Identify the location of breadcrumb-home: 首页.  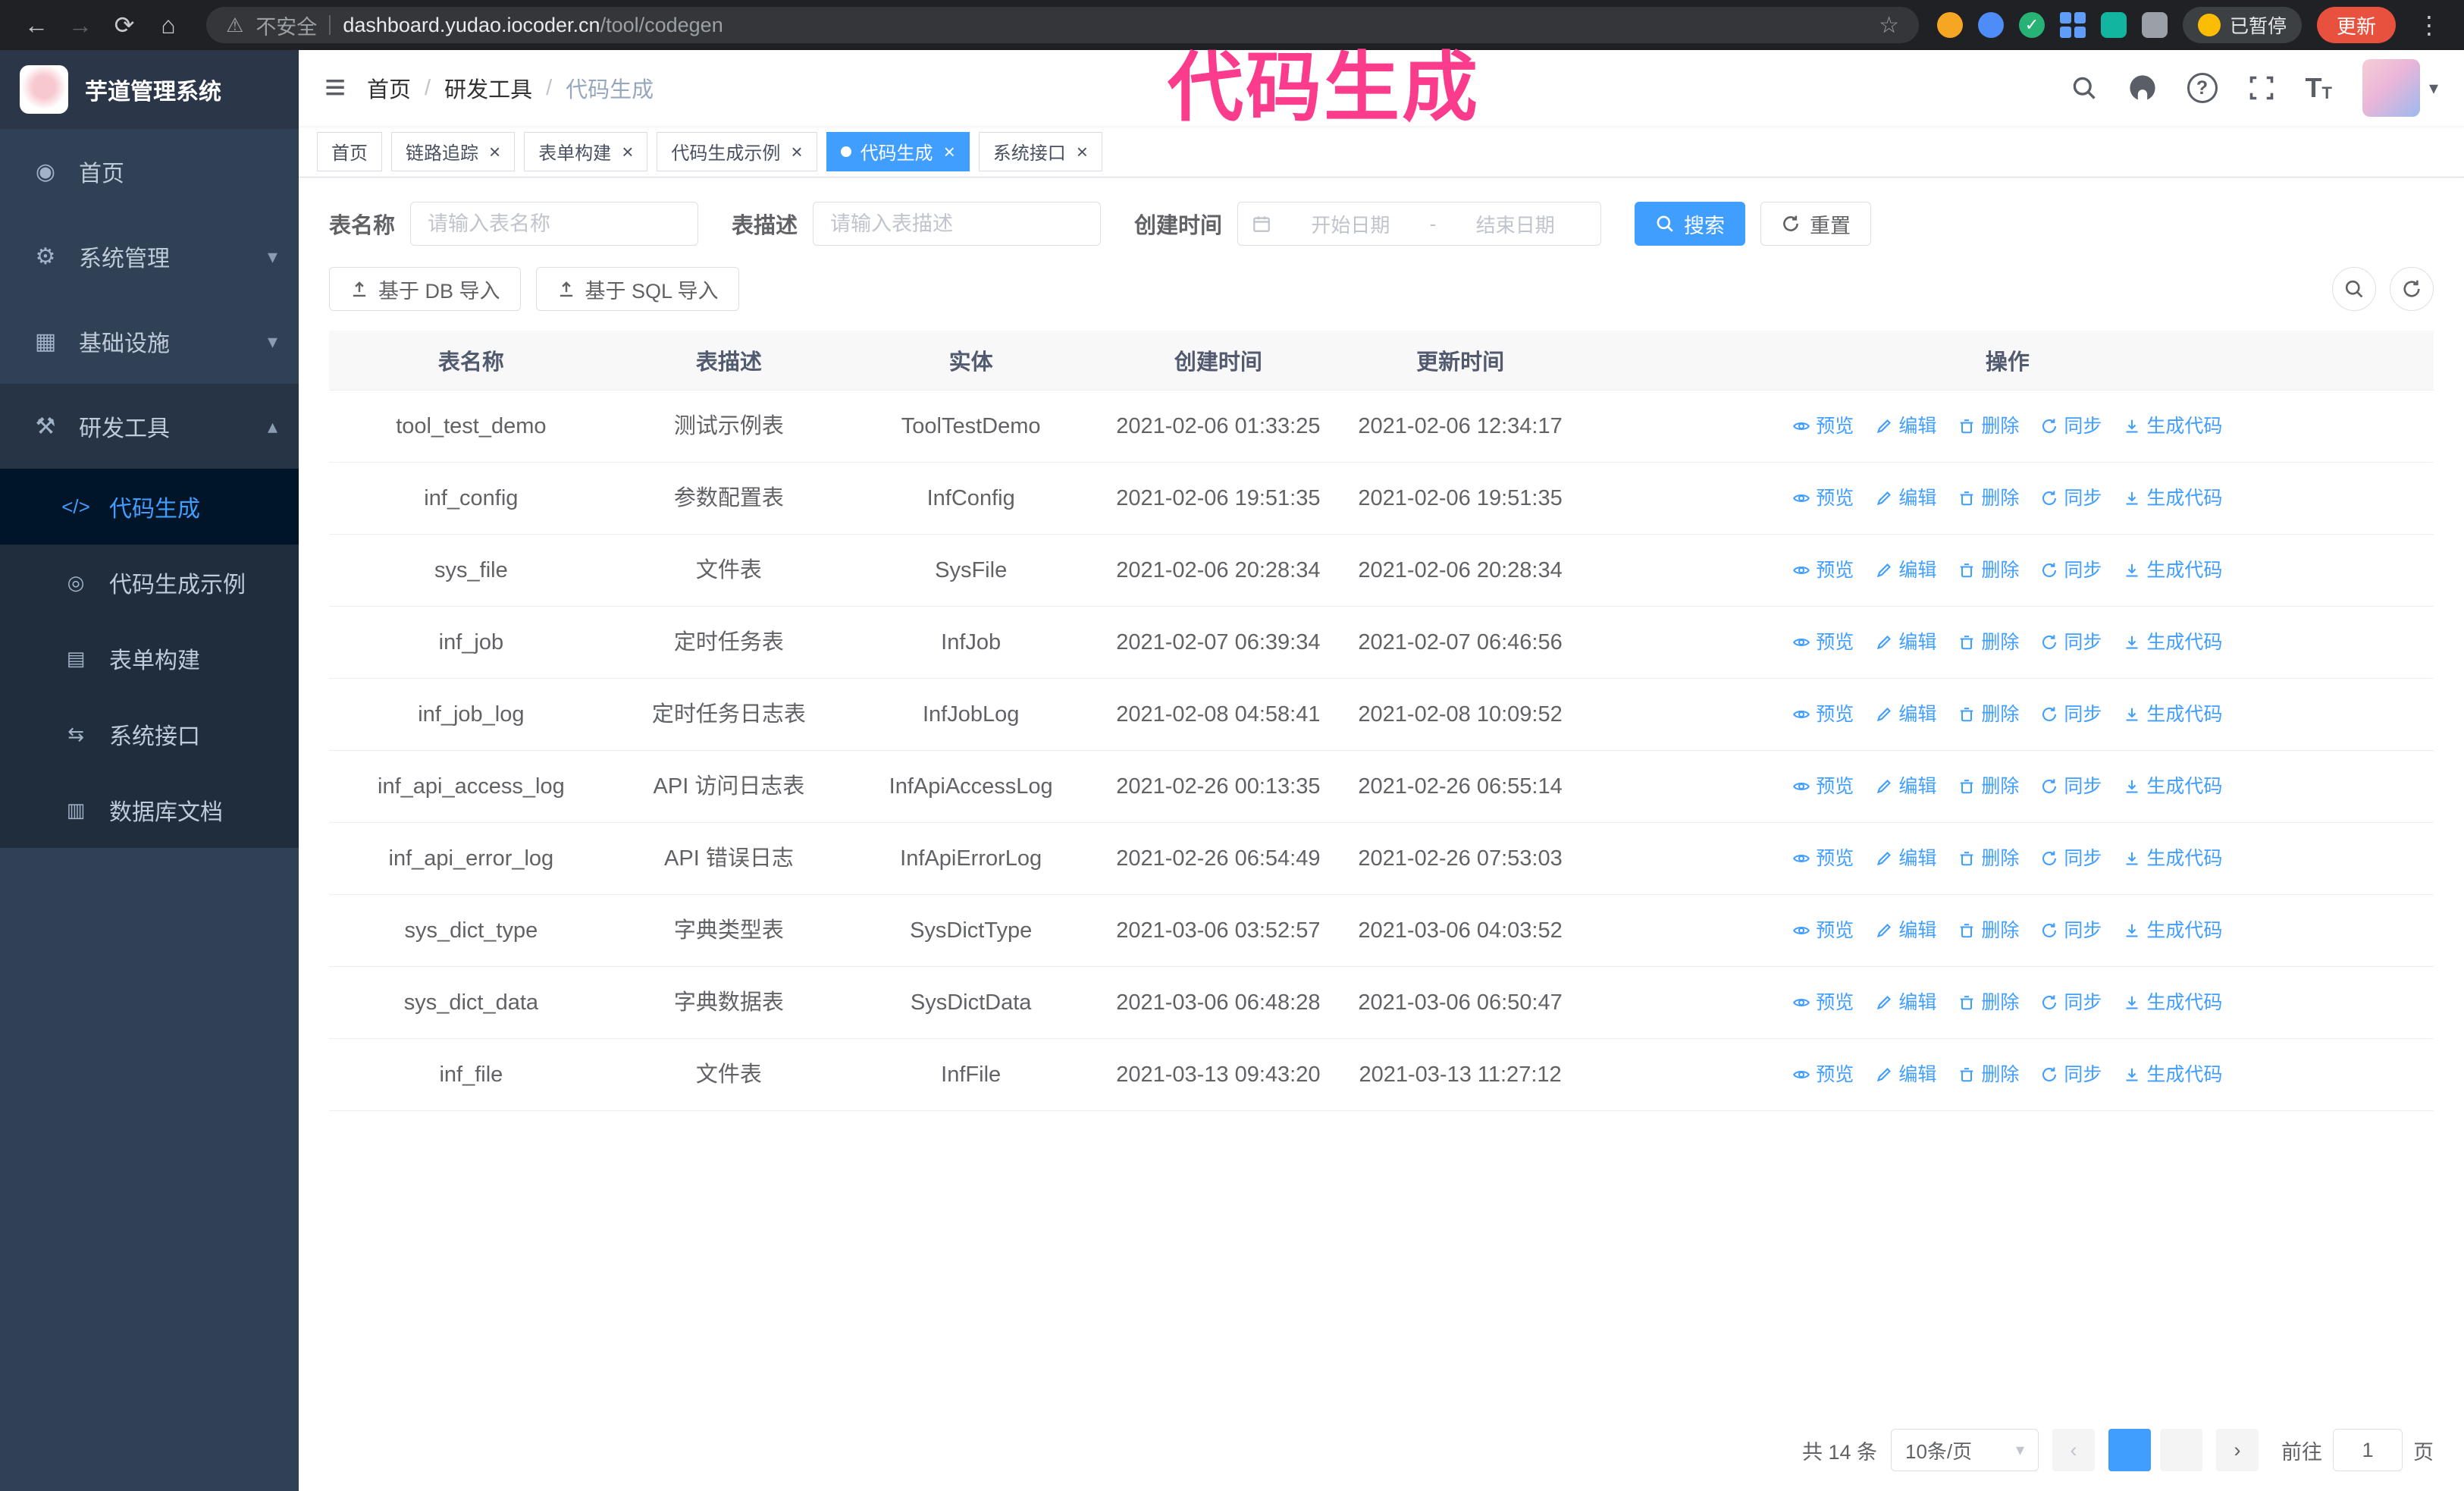
(389, 88).